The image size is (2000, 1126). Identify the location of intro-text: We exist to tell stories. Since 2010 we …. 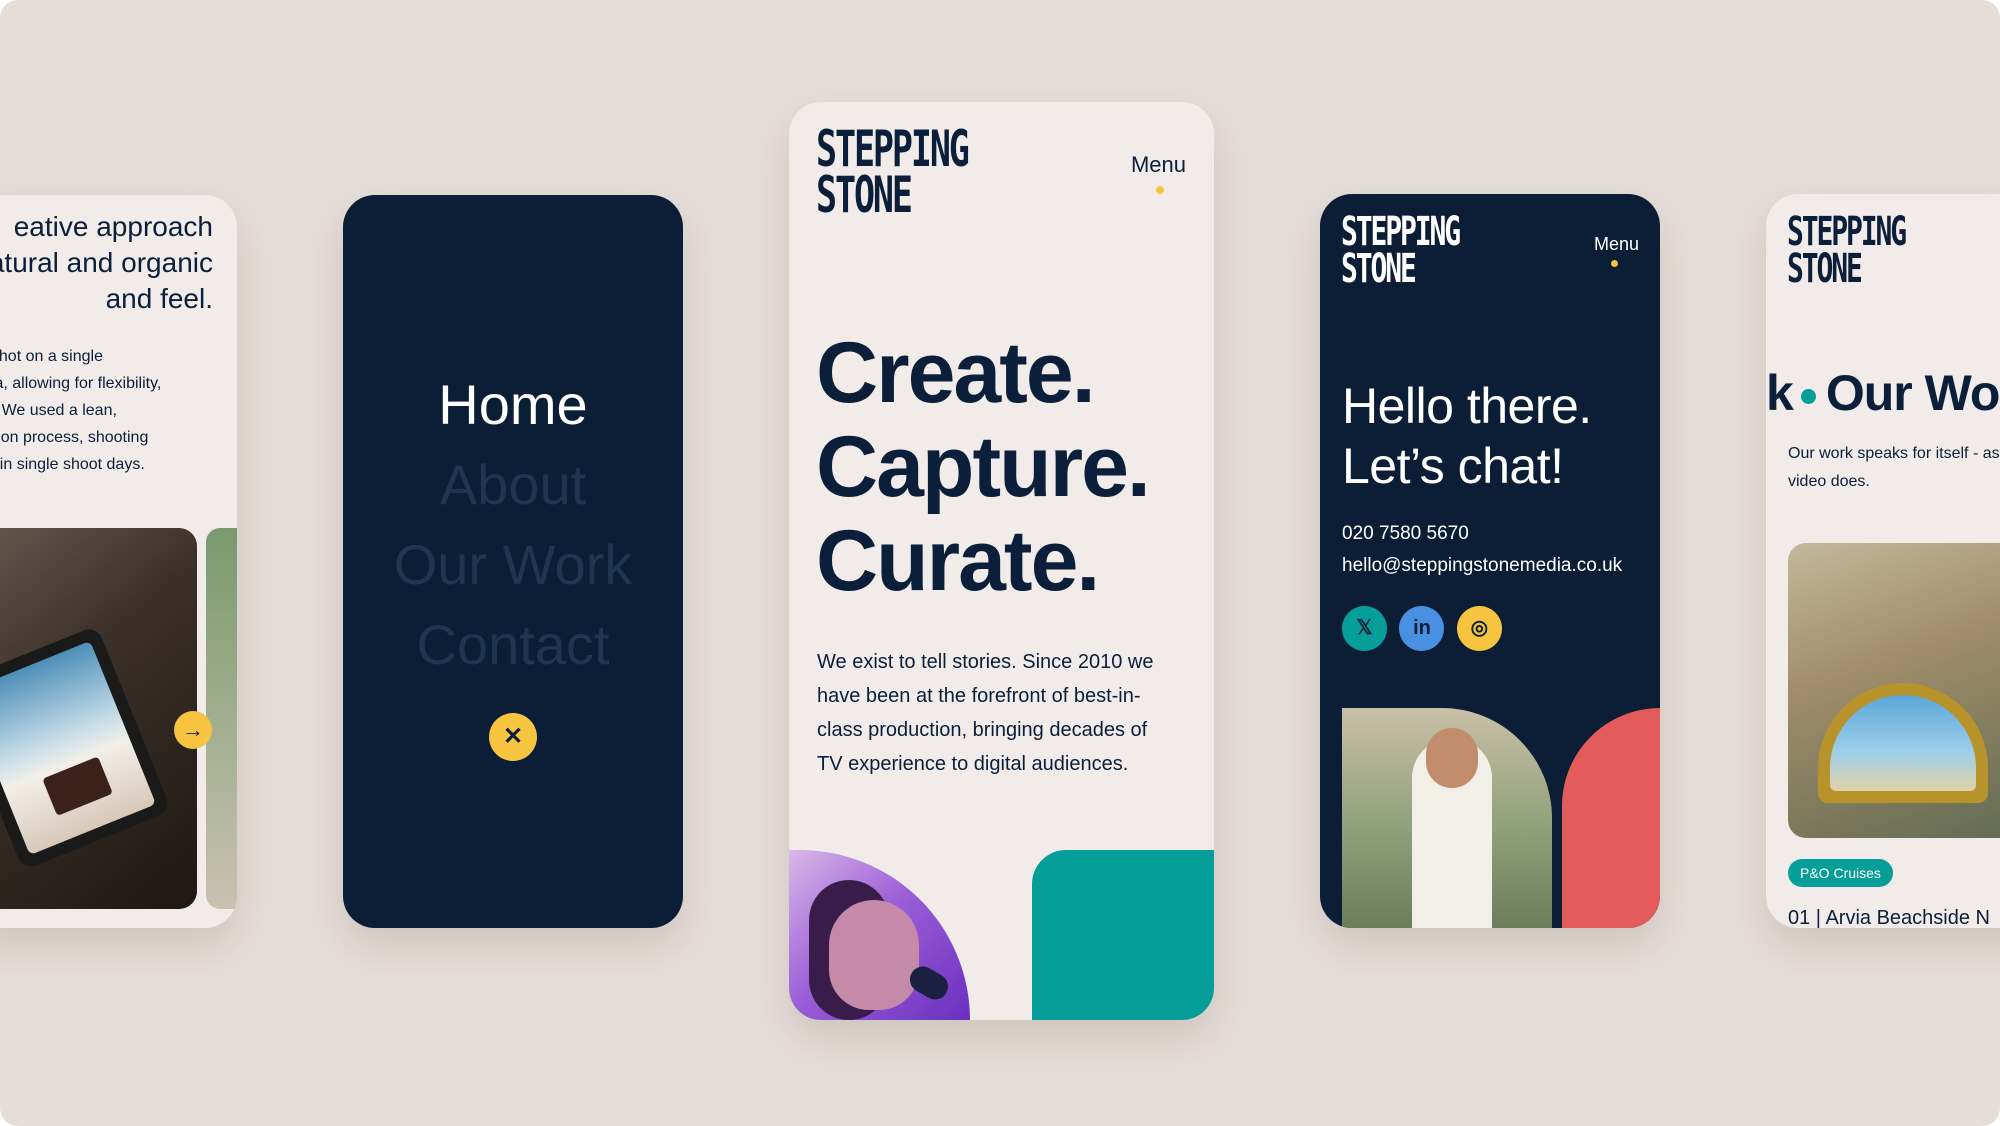
(1007, 713).